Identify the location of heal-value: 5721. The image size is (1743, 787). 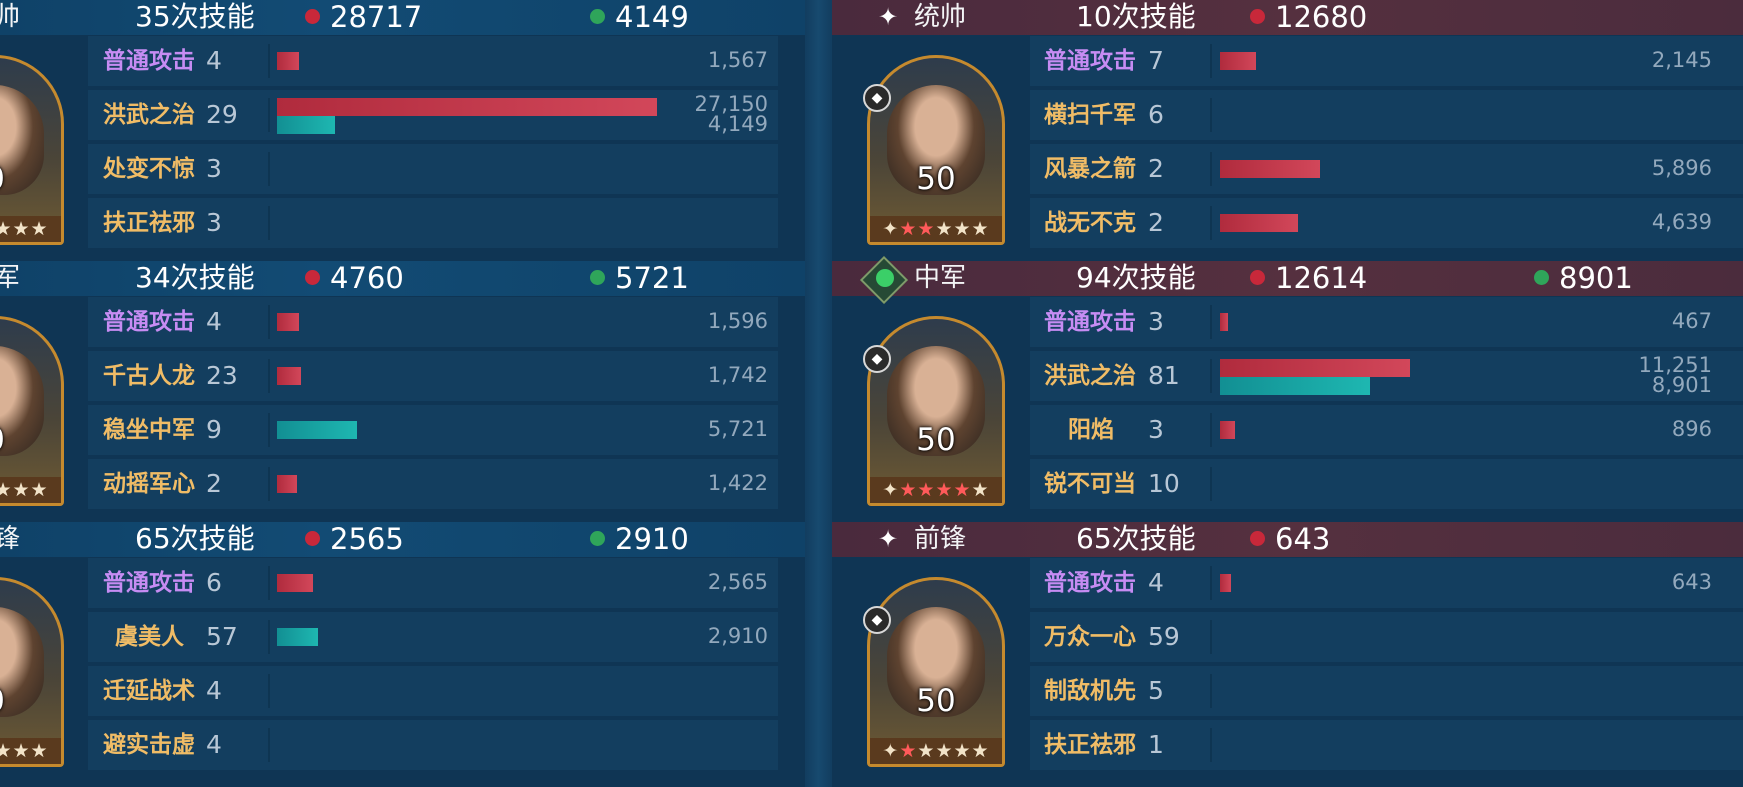
(652, 278).